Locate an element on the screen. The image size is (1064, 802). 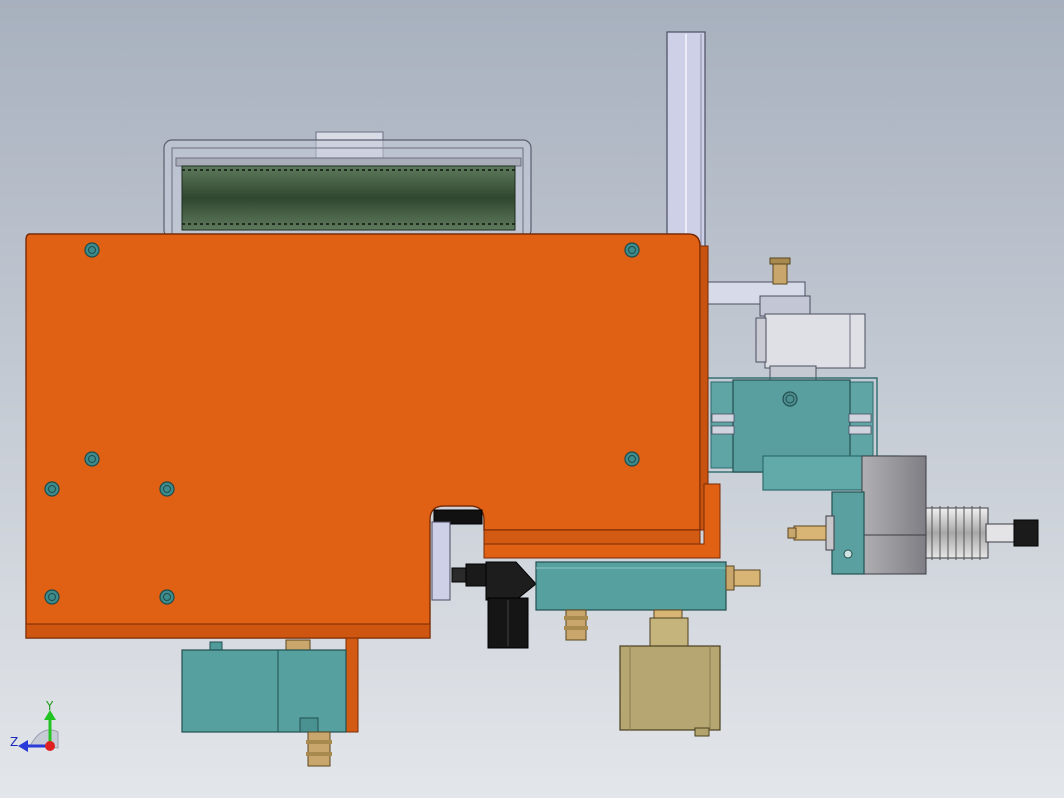
belt-housing is located at coordinates (347, 185).